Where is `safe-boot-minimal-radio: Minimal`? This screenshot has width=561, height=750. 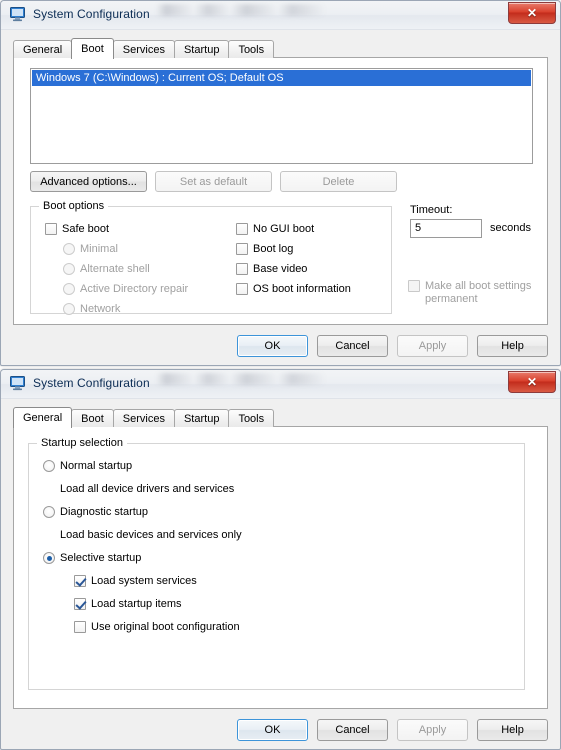 safe-boot-minimal-radio: Minimal is located at coordinates (90, 249).